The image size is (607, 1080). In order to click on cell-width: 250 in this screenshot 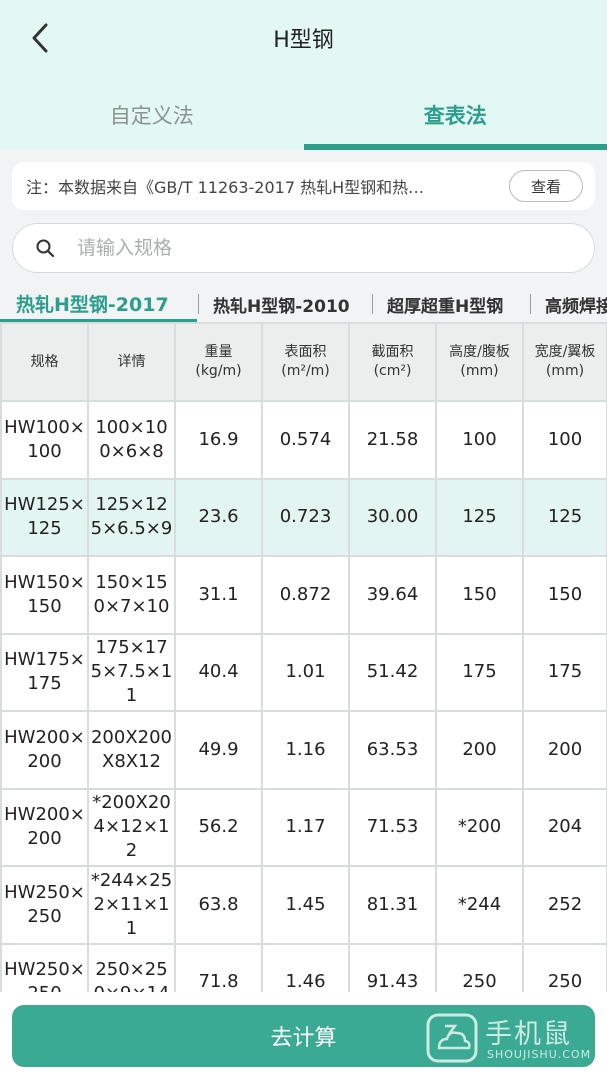, I will do `click(564, 967)`.